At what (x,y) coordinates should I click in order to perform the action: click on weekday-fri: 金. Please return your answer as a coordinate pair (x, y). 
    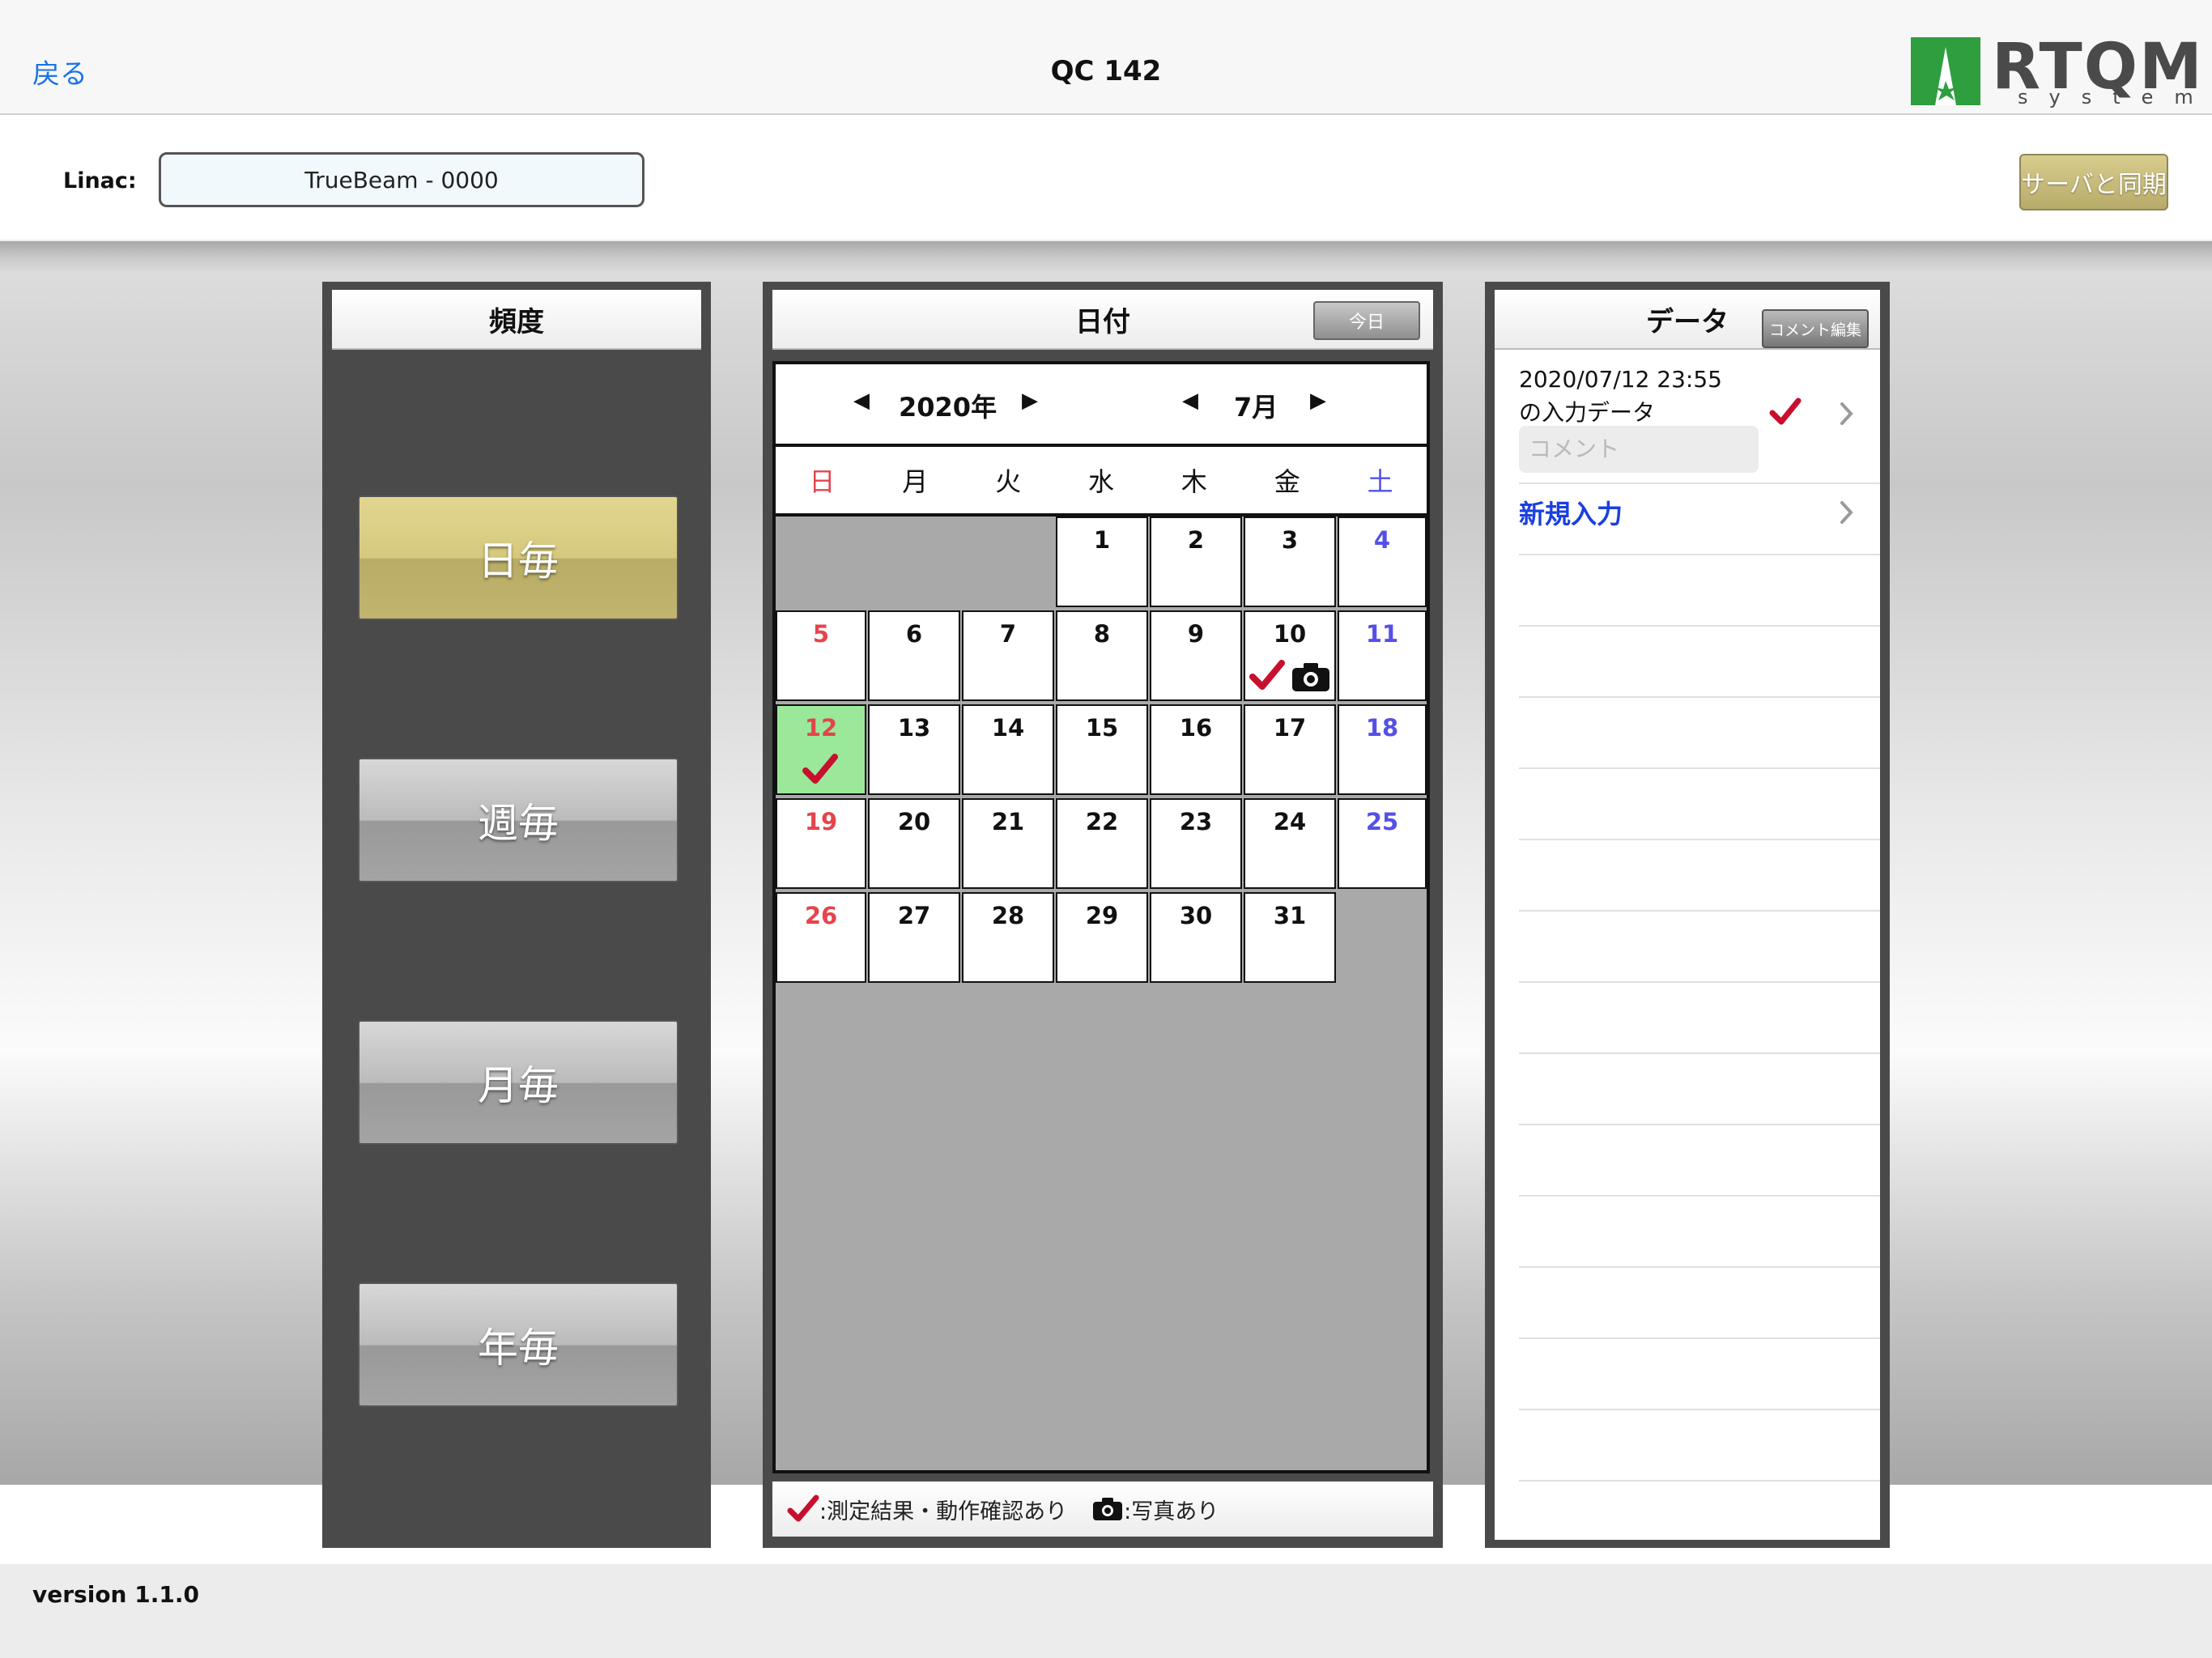
    Looking at the image, I should click on (1287, 481).